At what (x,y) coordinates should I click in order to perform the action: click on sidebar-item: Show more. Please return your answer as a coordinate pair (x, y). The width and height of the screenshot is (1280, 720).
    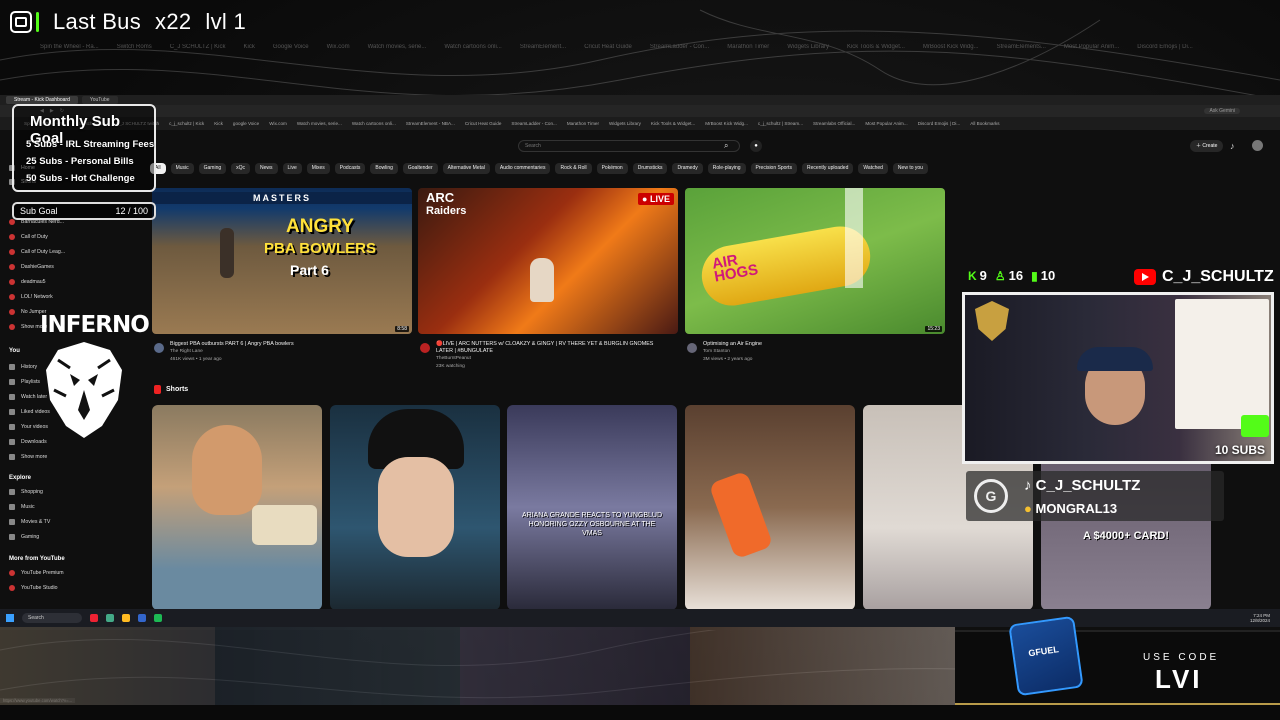
    Looking at the image, I should click on (28, 457).